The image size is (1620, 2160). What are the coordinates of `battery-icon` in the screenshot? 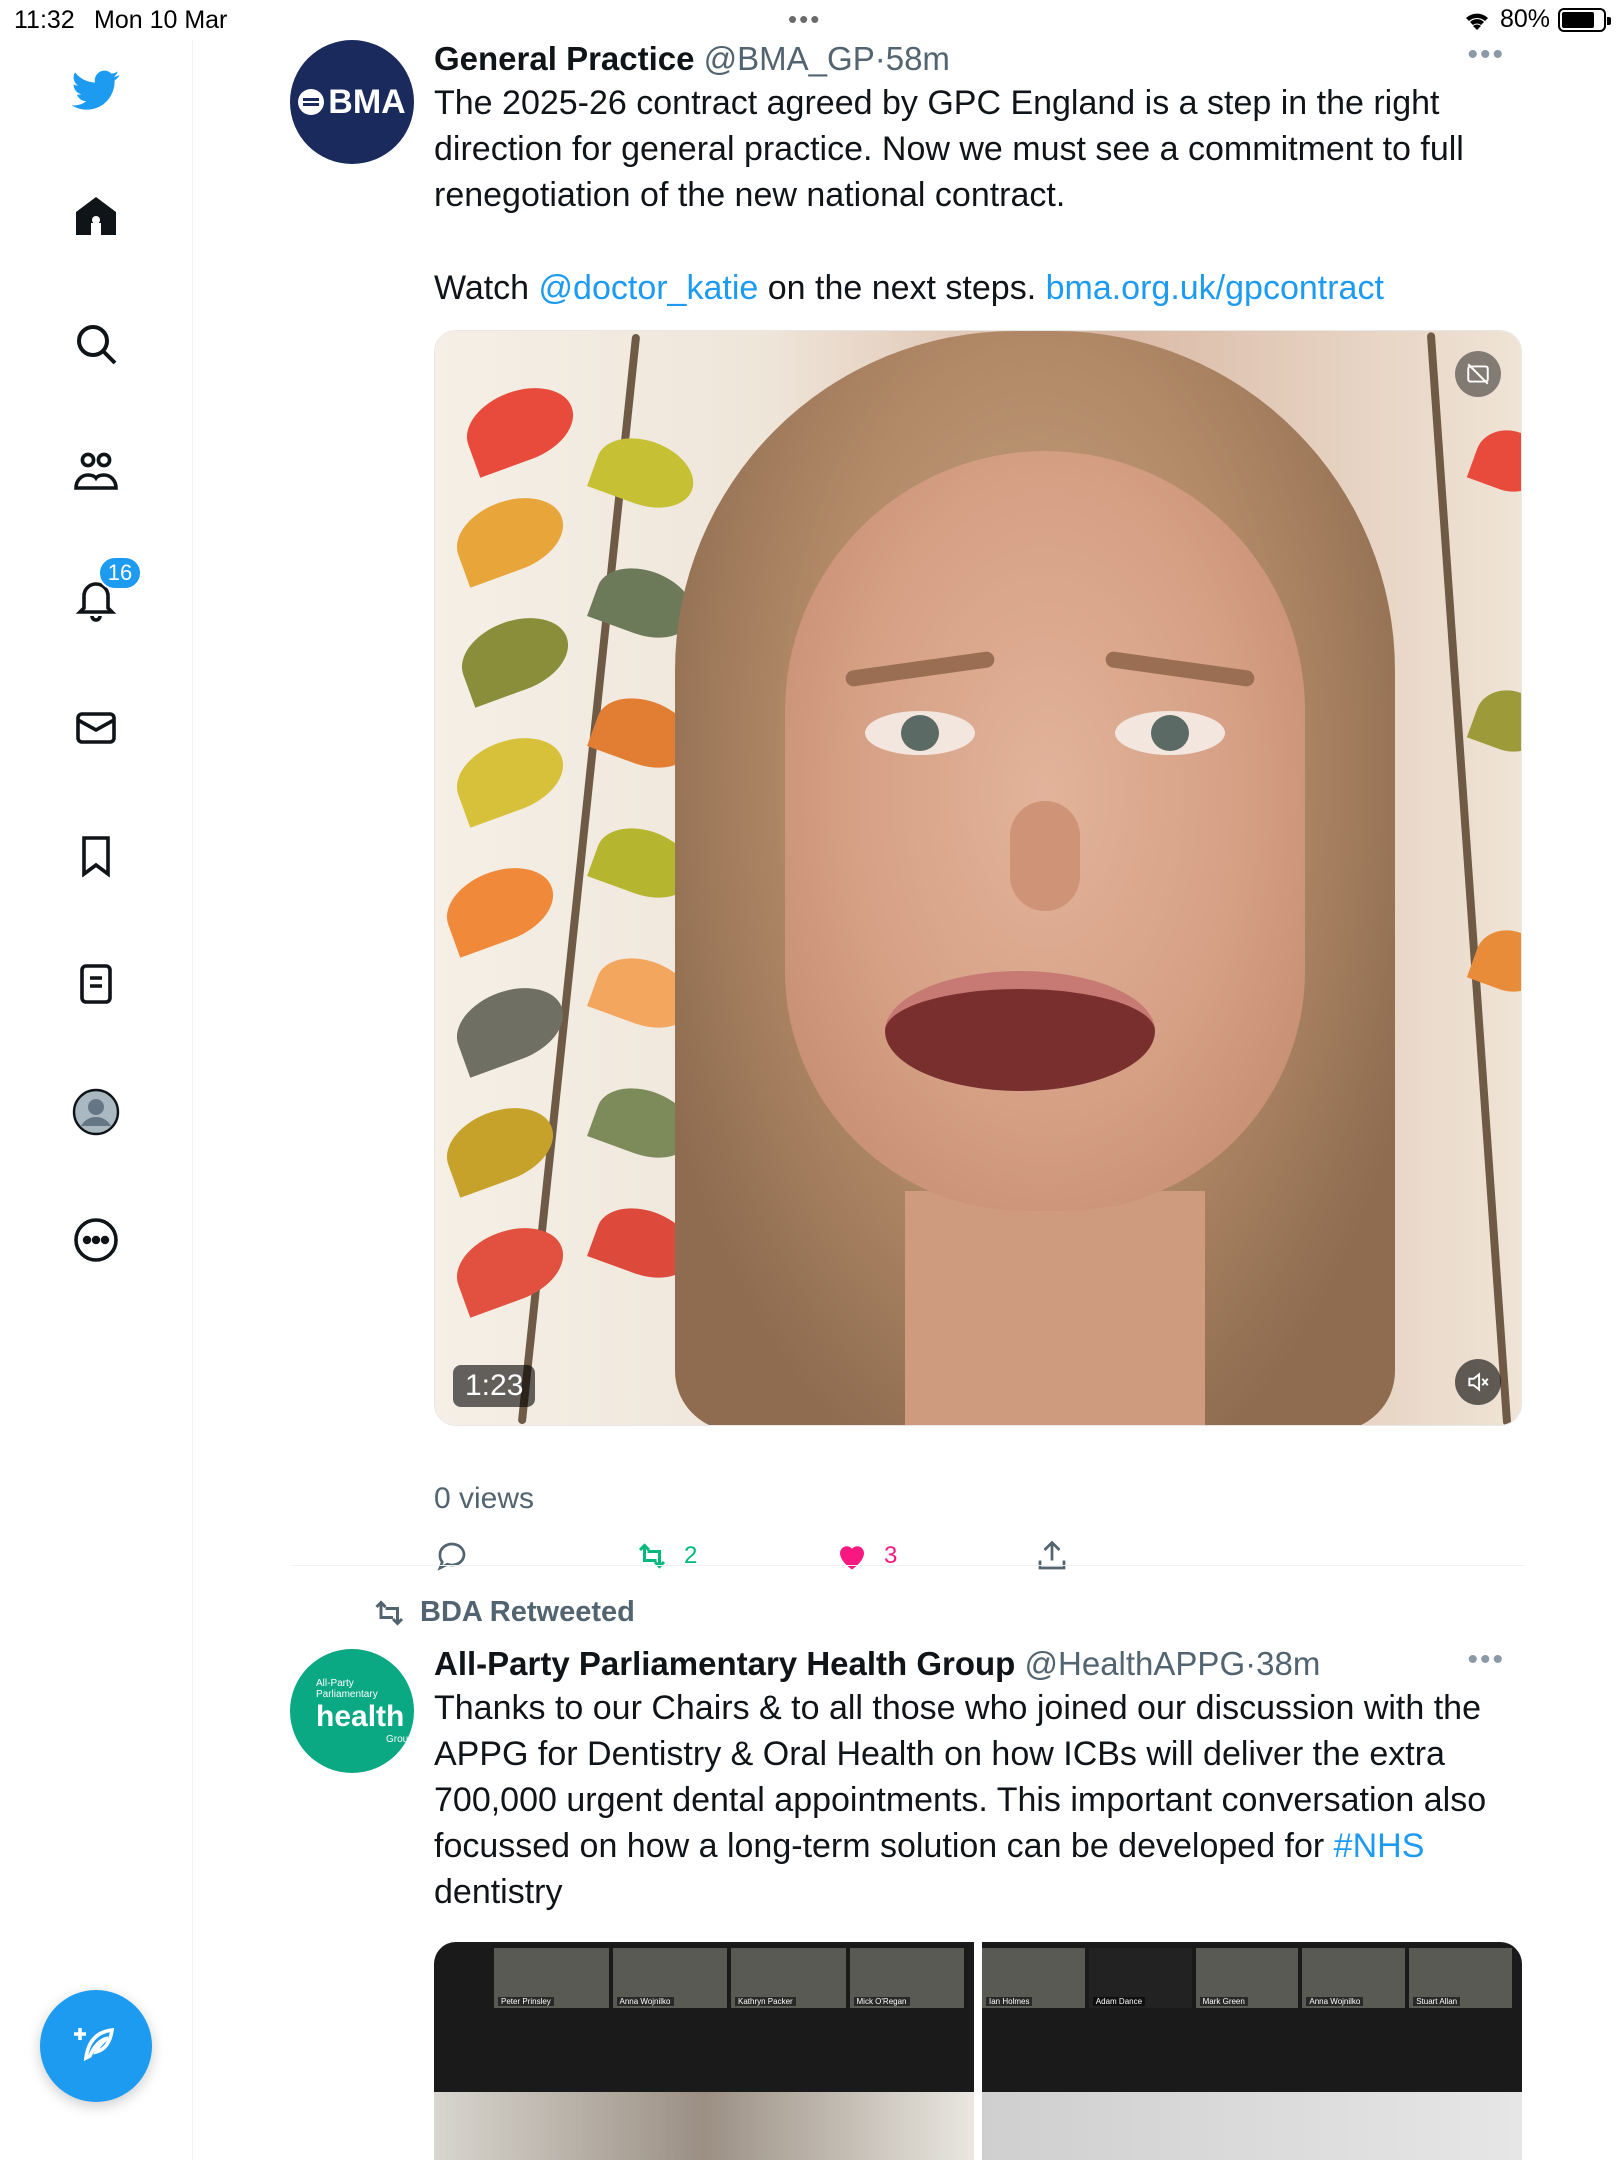 It's located at (1584, 19).